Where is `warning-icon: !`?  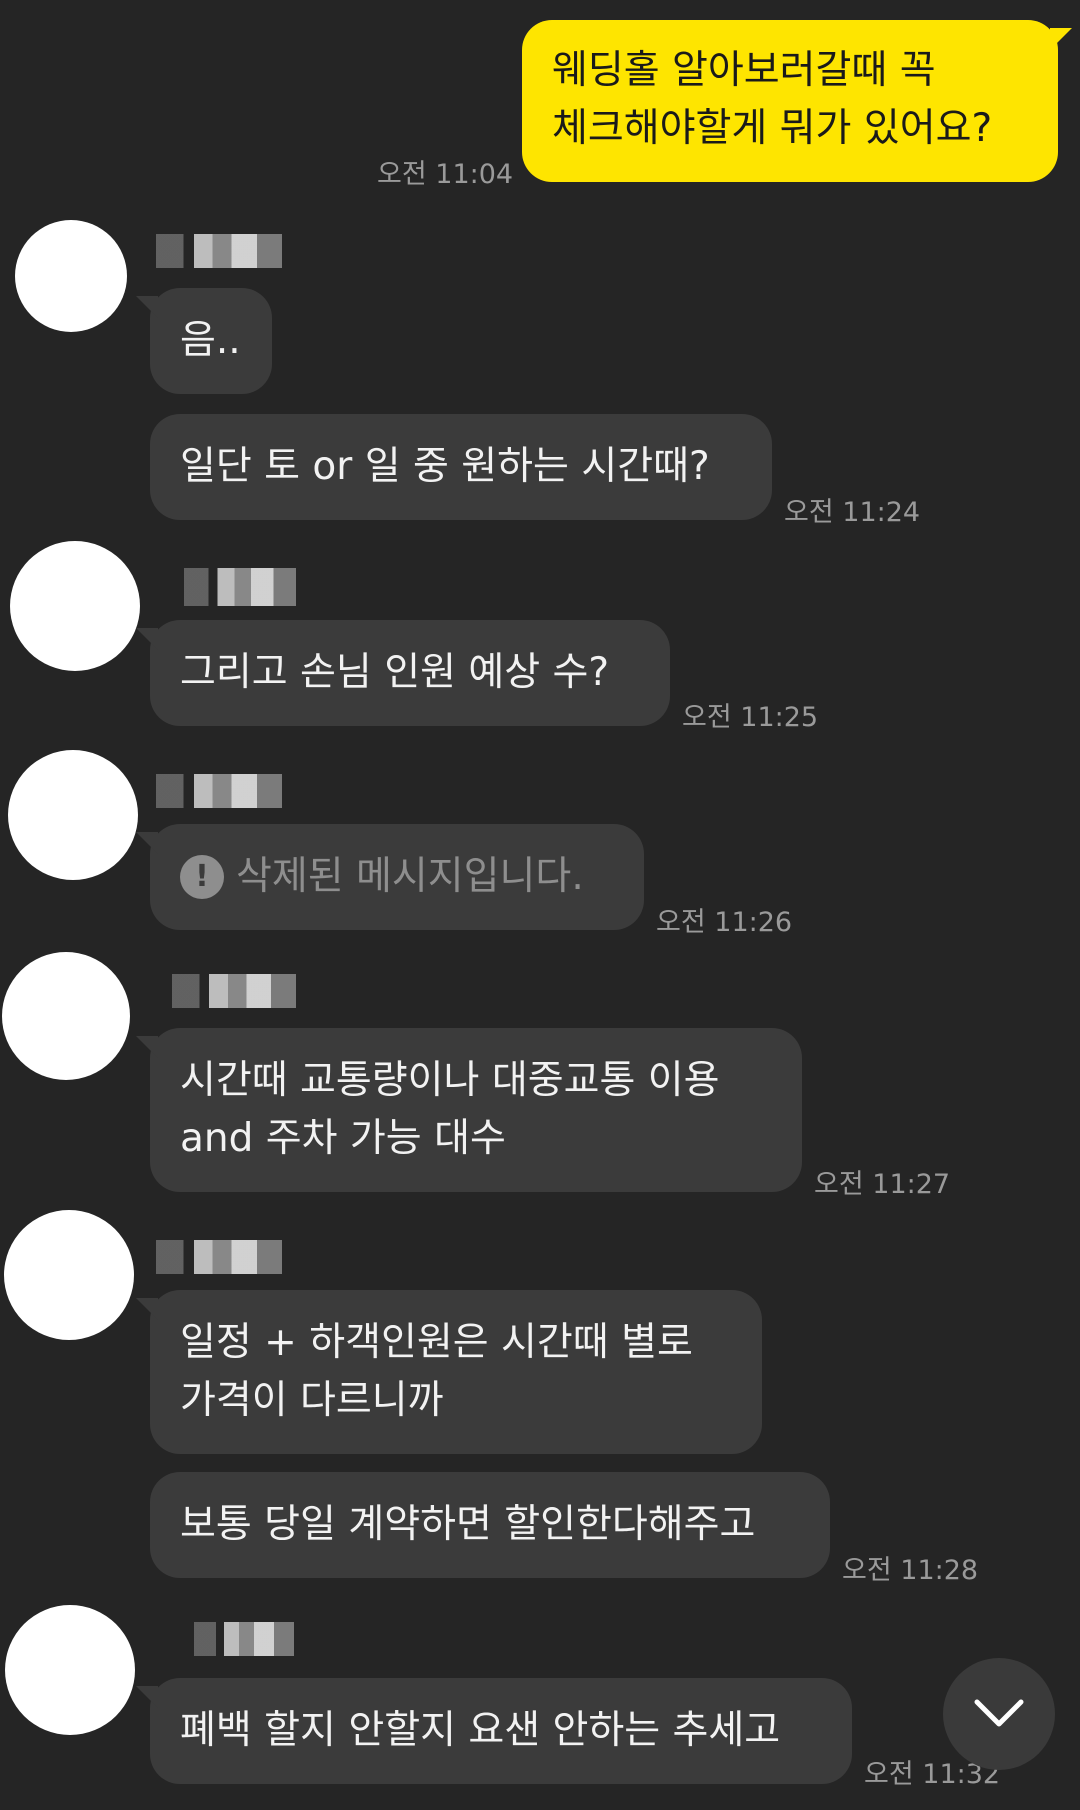 warning-icon: ! is located at coordinates (202, 877).